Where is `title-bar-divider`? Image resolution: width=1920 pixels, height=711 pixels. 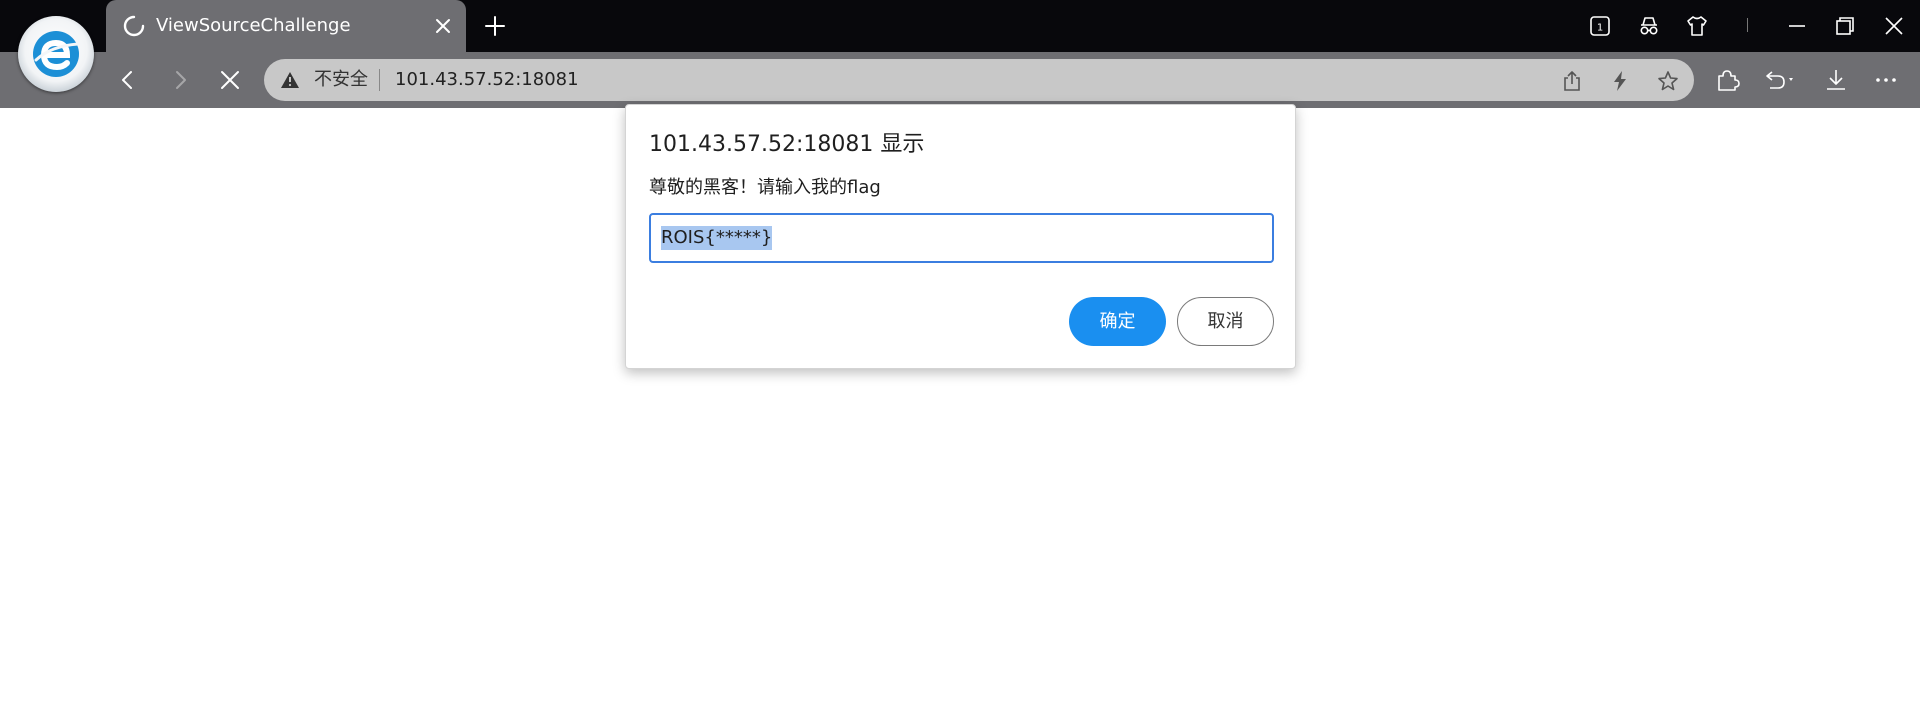
title-bar-divider is located at coordinates (1747, 25).